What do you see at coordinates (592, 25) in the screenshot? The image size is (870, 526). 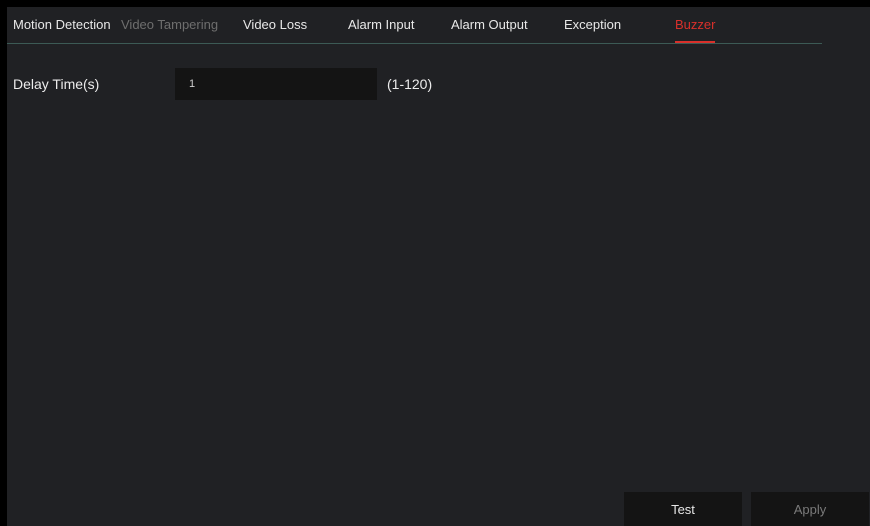 I see `tab-exception: Exception` at bounding box center [592, 25].